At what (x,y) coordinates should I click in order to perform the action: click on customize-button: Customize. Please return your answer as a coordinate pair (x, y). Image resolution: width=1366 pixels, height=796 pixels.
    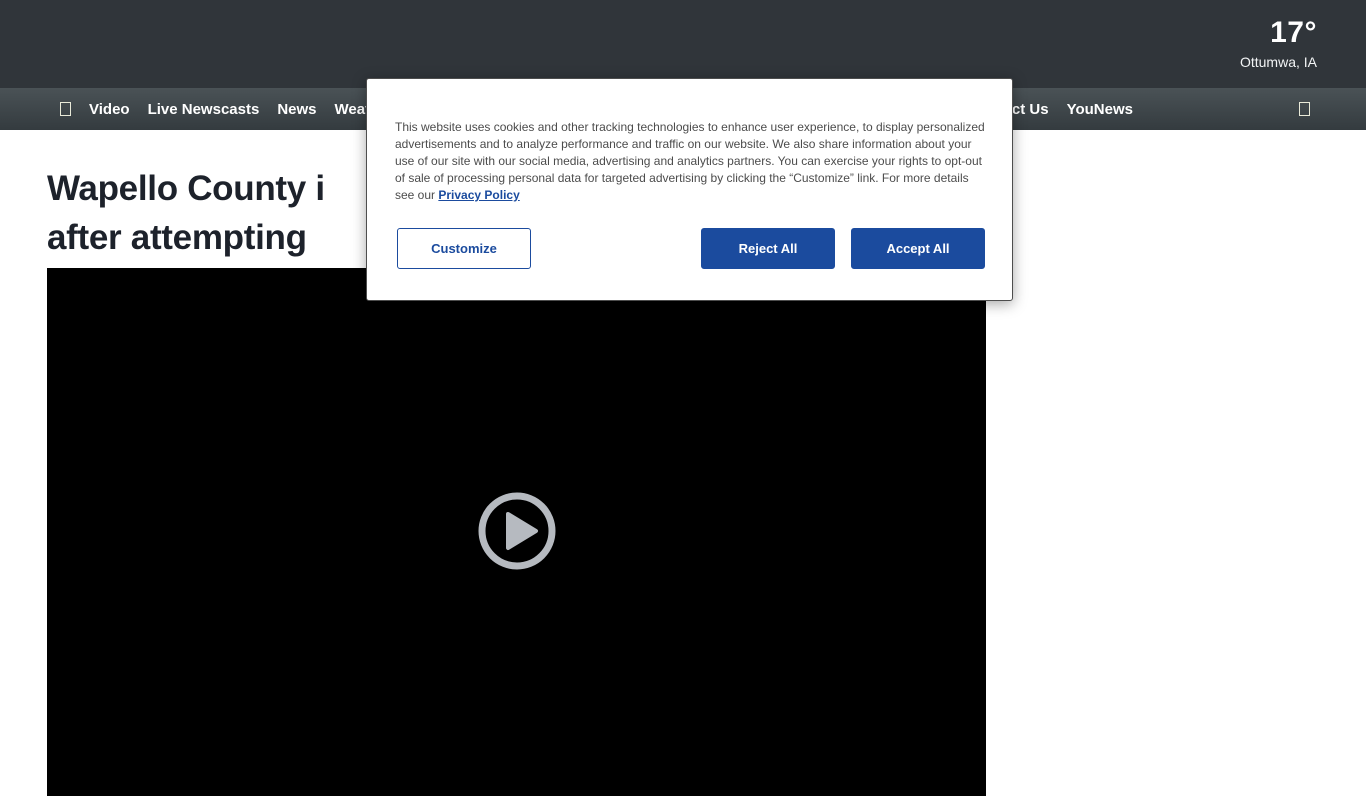
    Looking at the image, I should click on (464, 248).